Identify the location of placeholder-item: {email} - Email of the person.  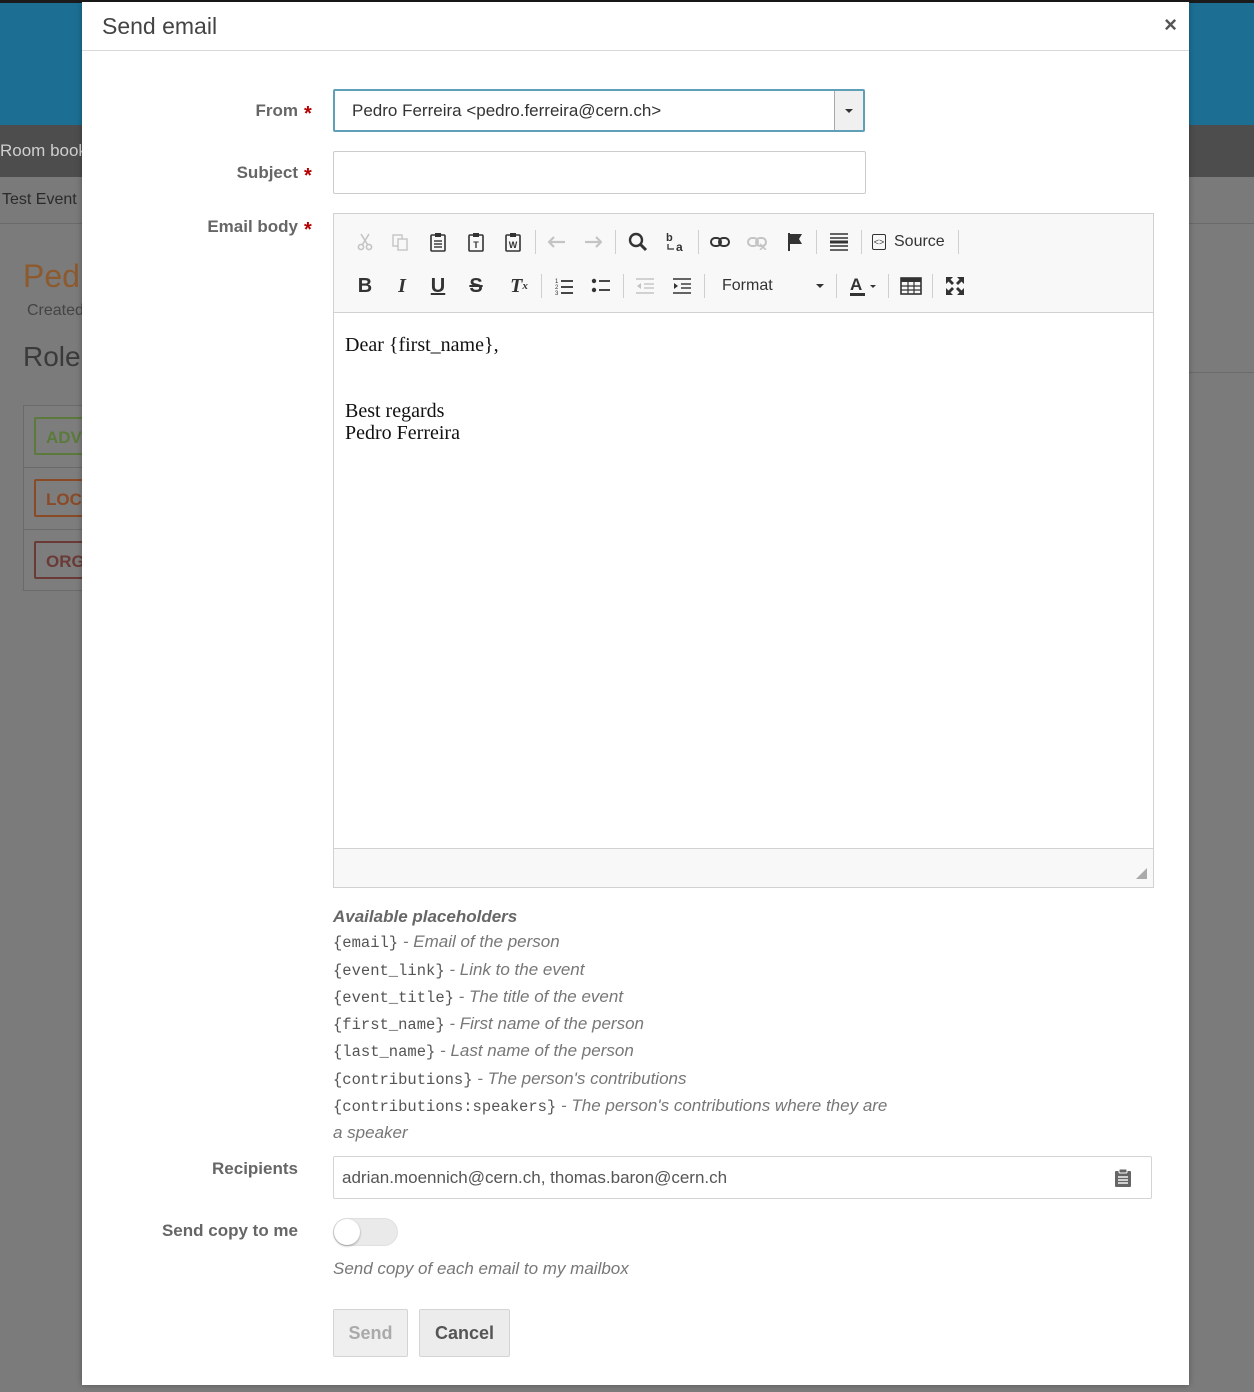
(446, 942).